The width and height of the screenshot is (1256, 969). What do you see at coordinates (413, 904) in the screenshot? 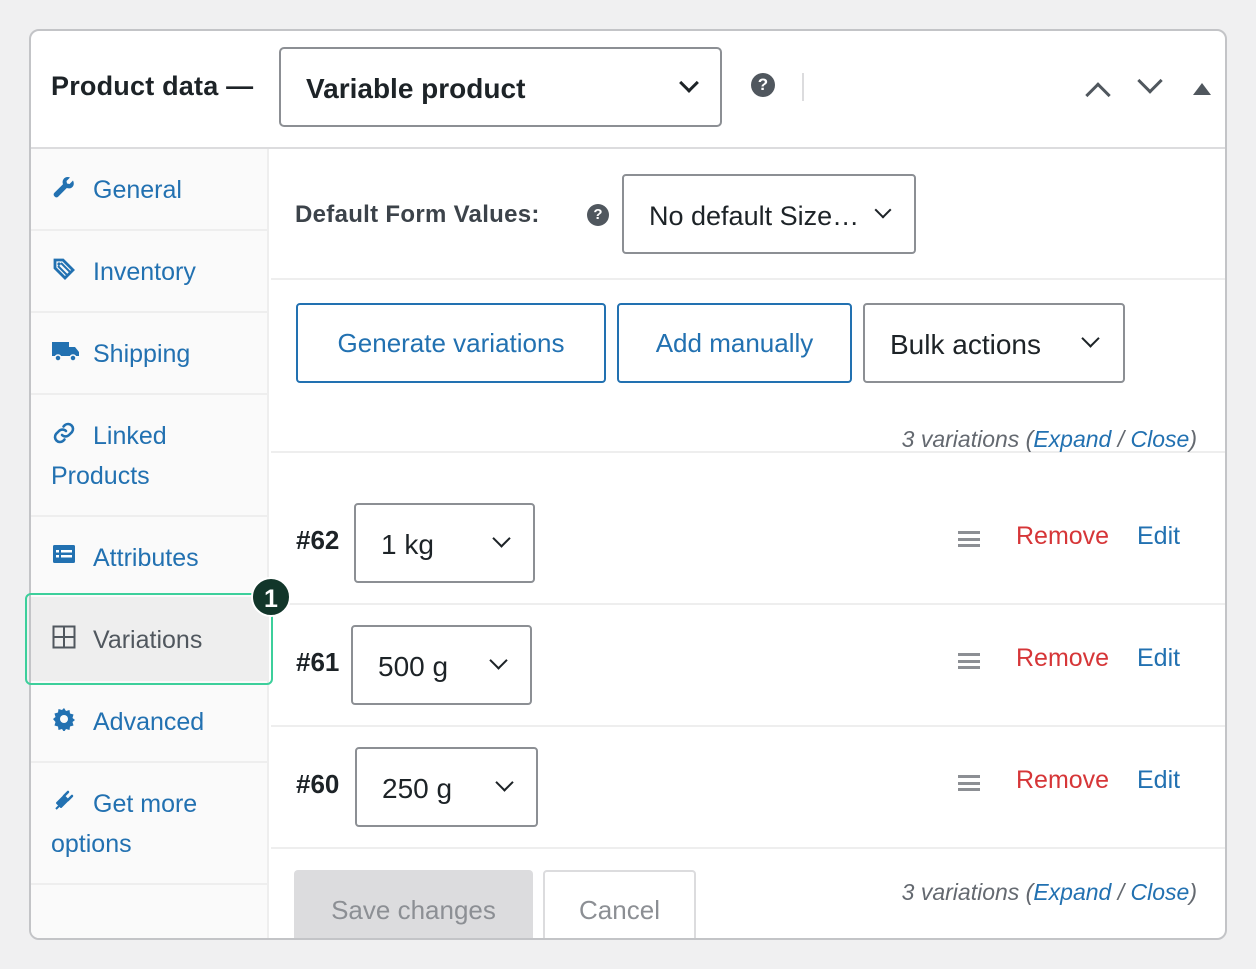
I see `save-changes-button: Save changes` at bounding box center [413, 904].